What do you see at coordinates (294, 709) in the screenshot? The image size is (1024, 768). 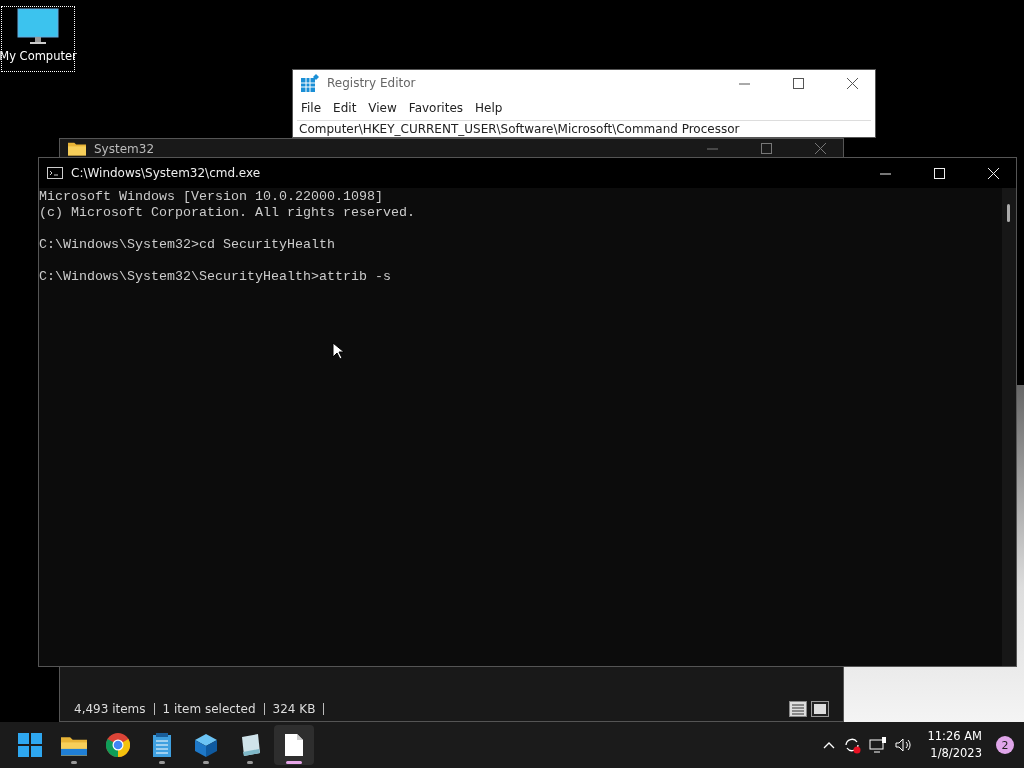 I see `status-text: 324 KB` at bounding box center [294, 709].